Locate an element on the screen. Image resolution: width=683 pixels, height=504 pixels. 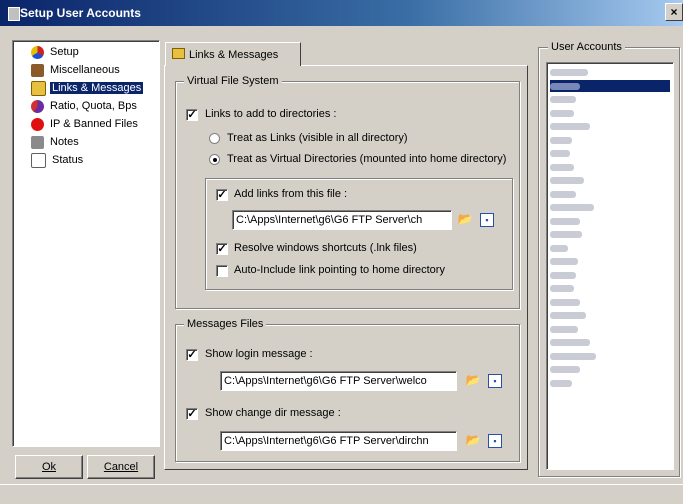
tree-item-setup: Setup is located at coordinates (56, 52).